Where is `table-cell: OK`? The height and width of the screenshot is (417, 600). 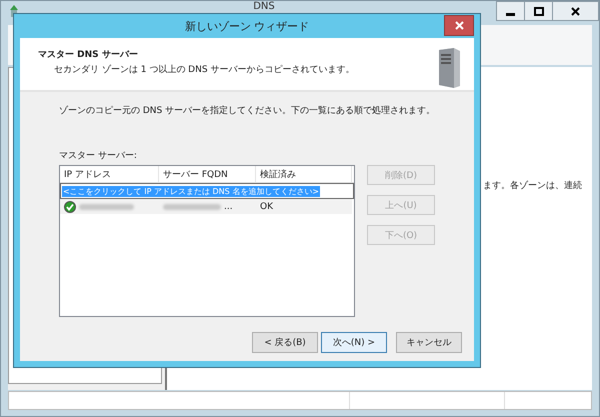 table-cell: OK is located at coordinates (266, 207).